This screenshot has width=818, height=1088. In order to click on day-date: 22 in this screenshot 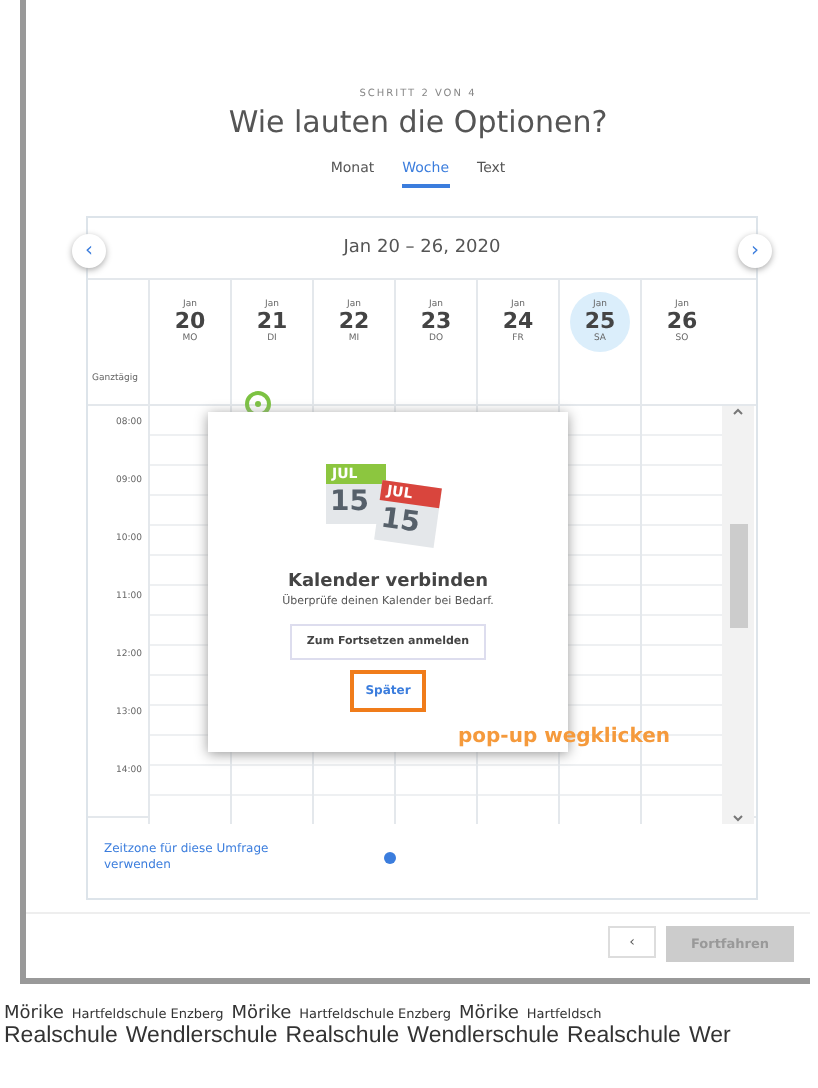, I will do `click(354, 322)`.